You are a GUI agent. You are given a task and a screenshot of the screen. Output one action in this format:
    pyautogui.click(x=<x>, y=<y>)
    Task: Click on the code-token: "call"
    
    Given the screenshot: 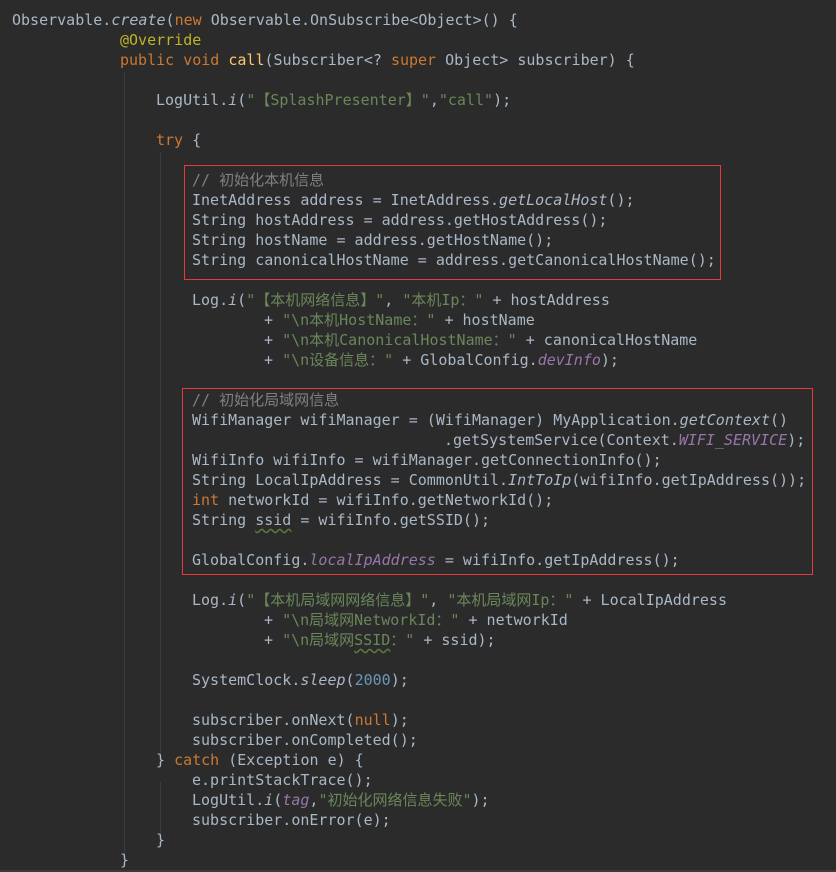 What is the action you would take?
    pyautogui.click(x=466, y=100)
    